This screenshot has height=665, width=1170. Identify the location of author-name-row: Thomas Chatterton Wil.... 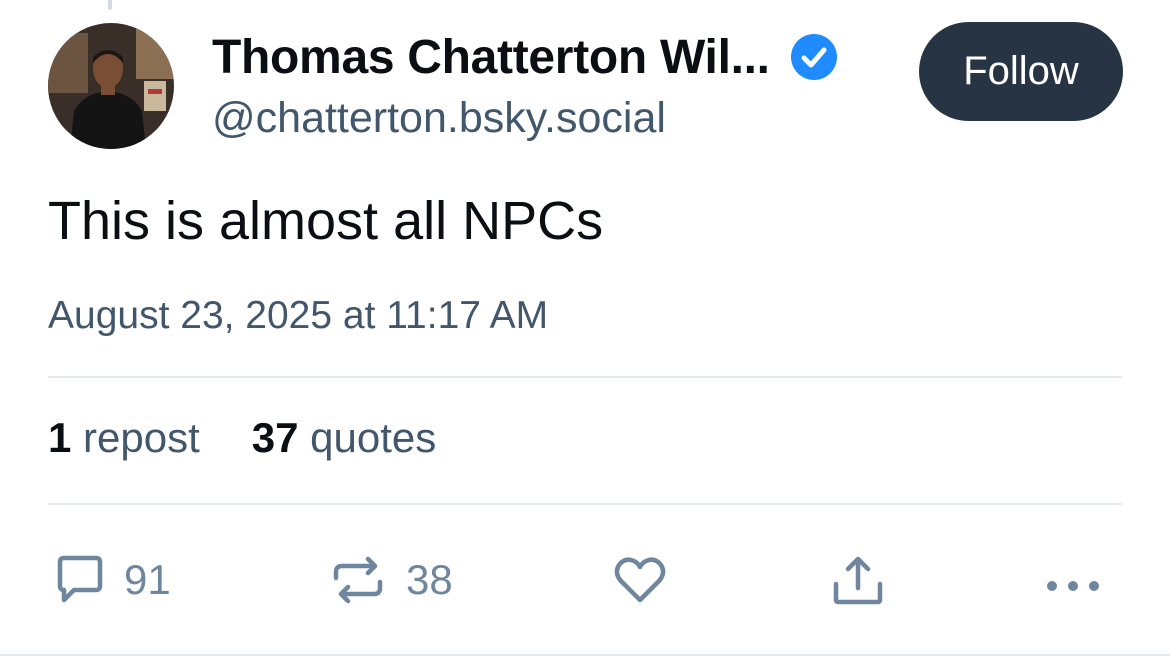
(552, 57).